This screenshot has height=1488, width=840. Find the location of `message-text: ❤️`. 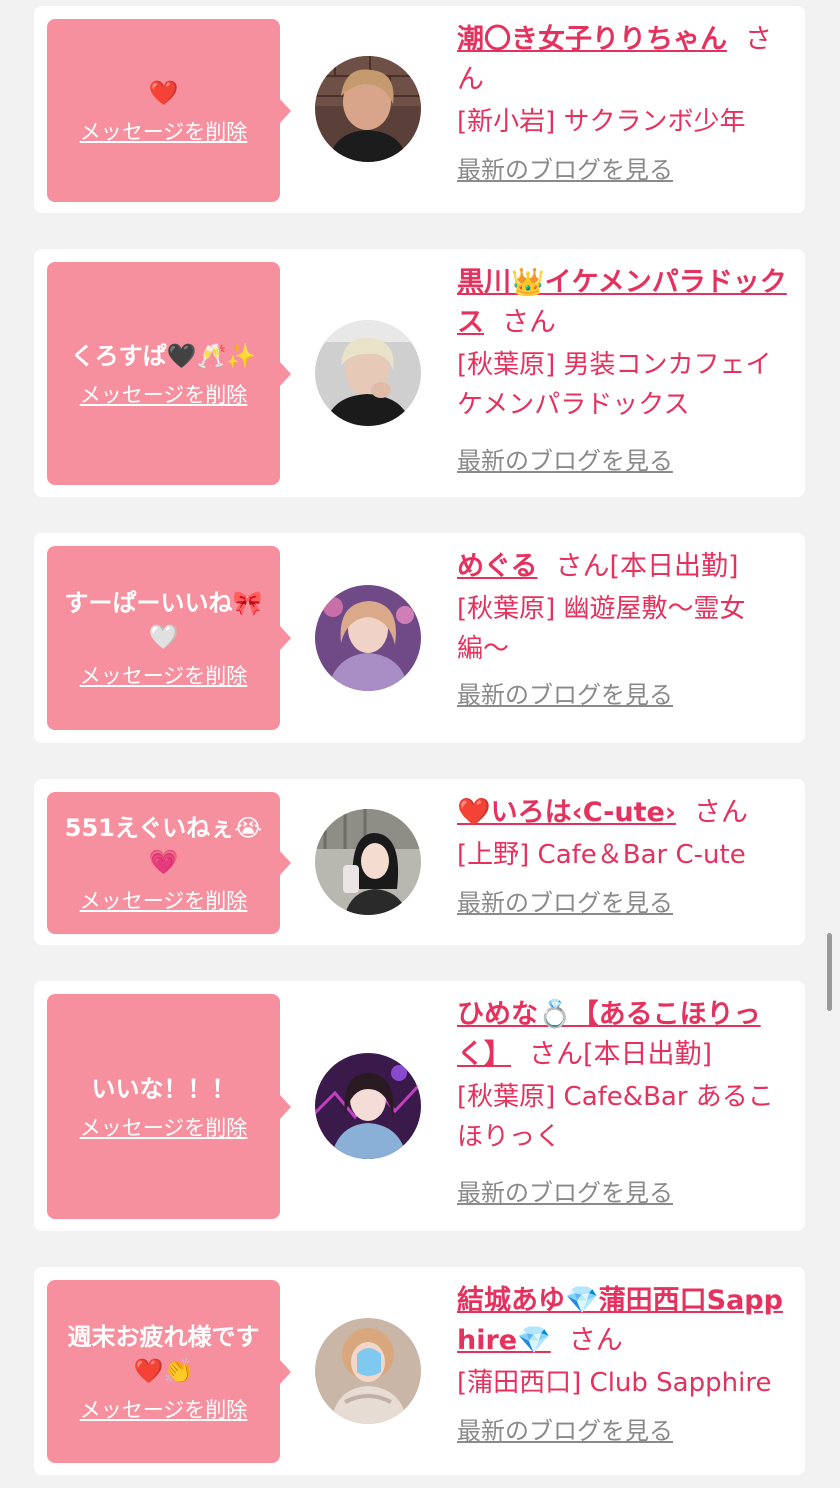

message-text: ❤️ is located at coordinates (163, 92).